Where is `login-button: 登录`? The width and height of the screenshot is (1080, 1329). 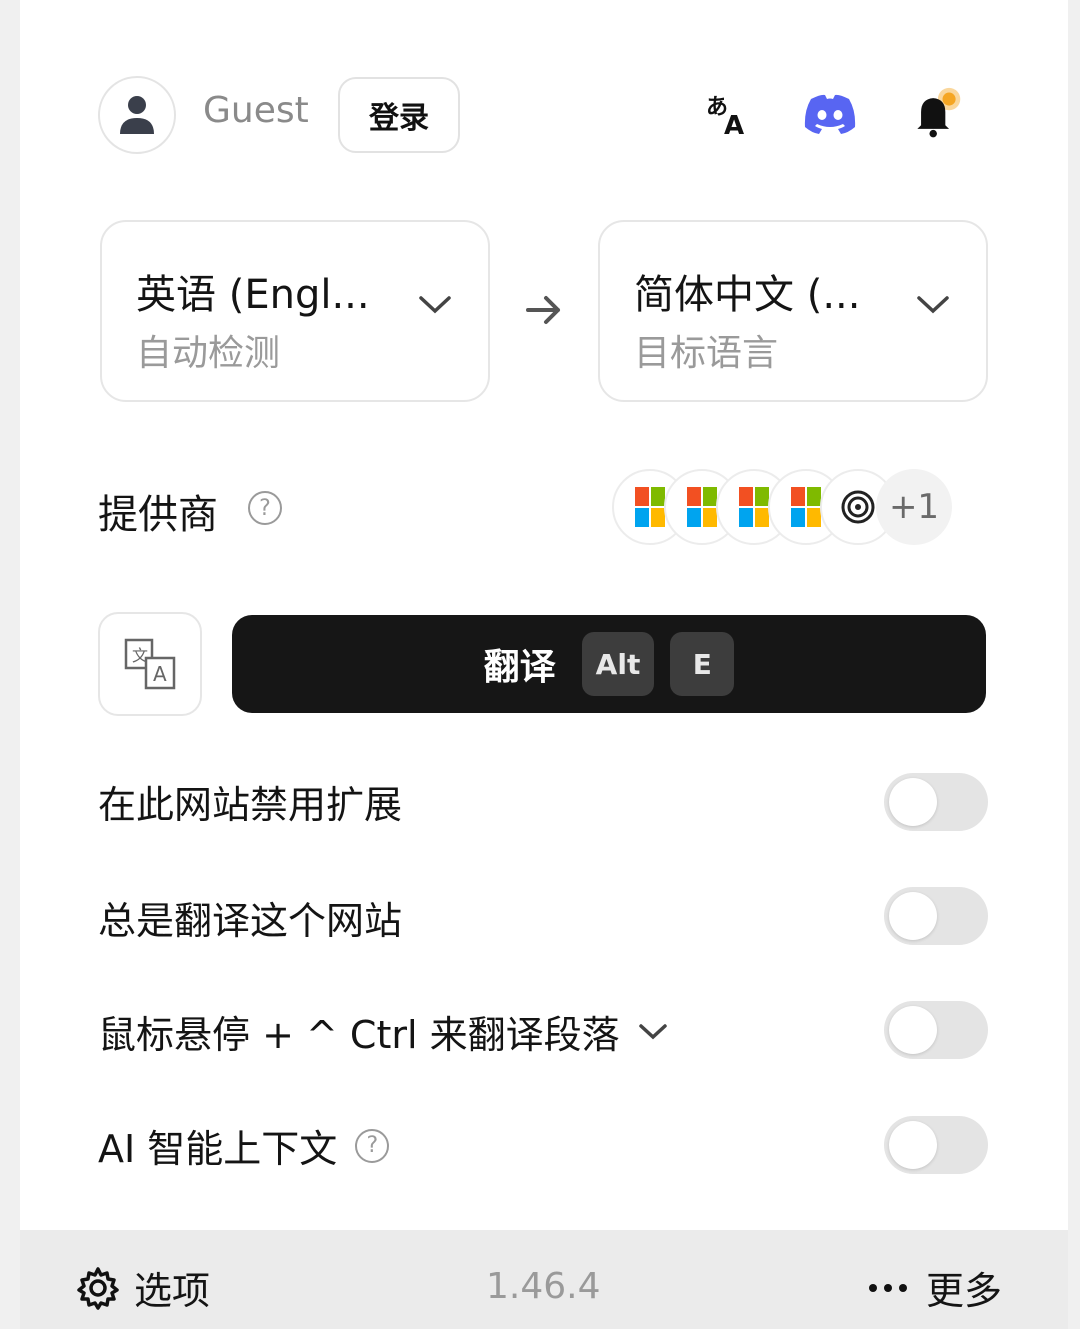 login-button: 登录 is located at coordinates (399, 115).